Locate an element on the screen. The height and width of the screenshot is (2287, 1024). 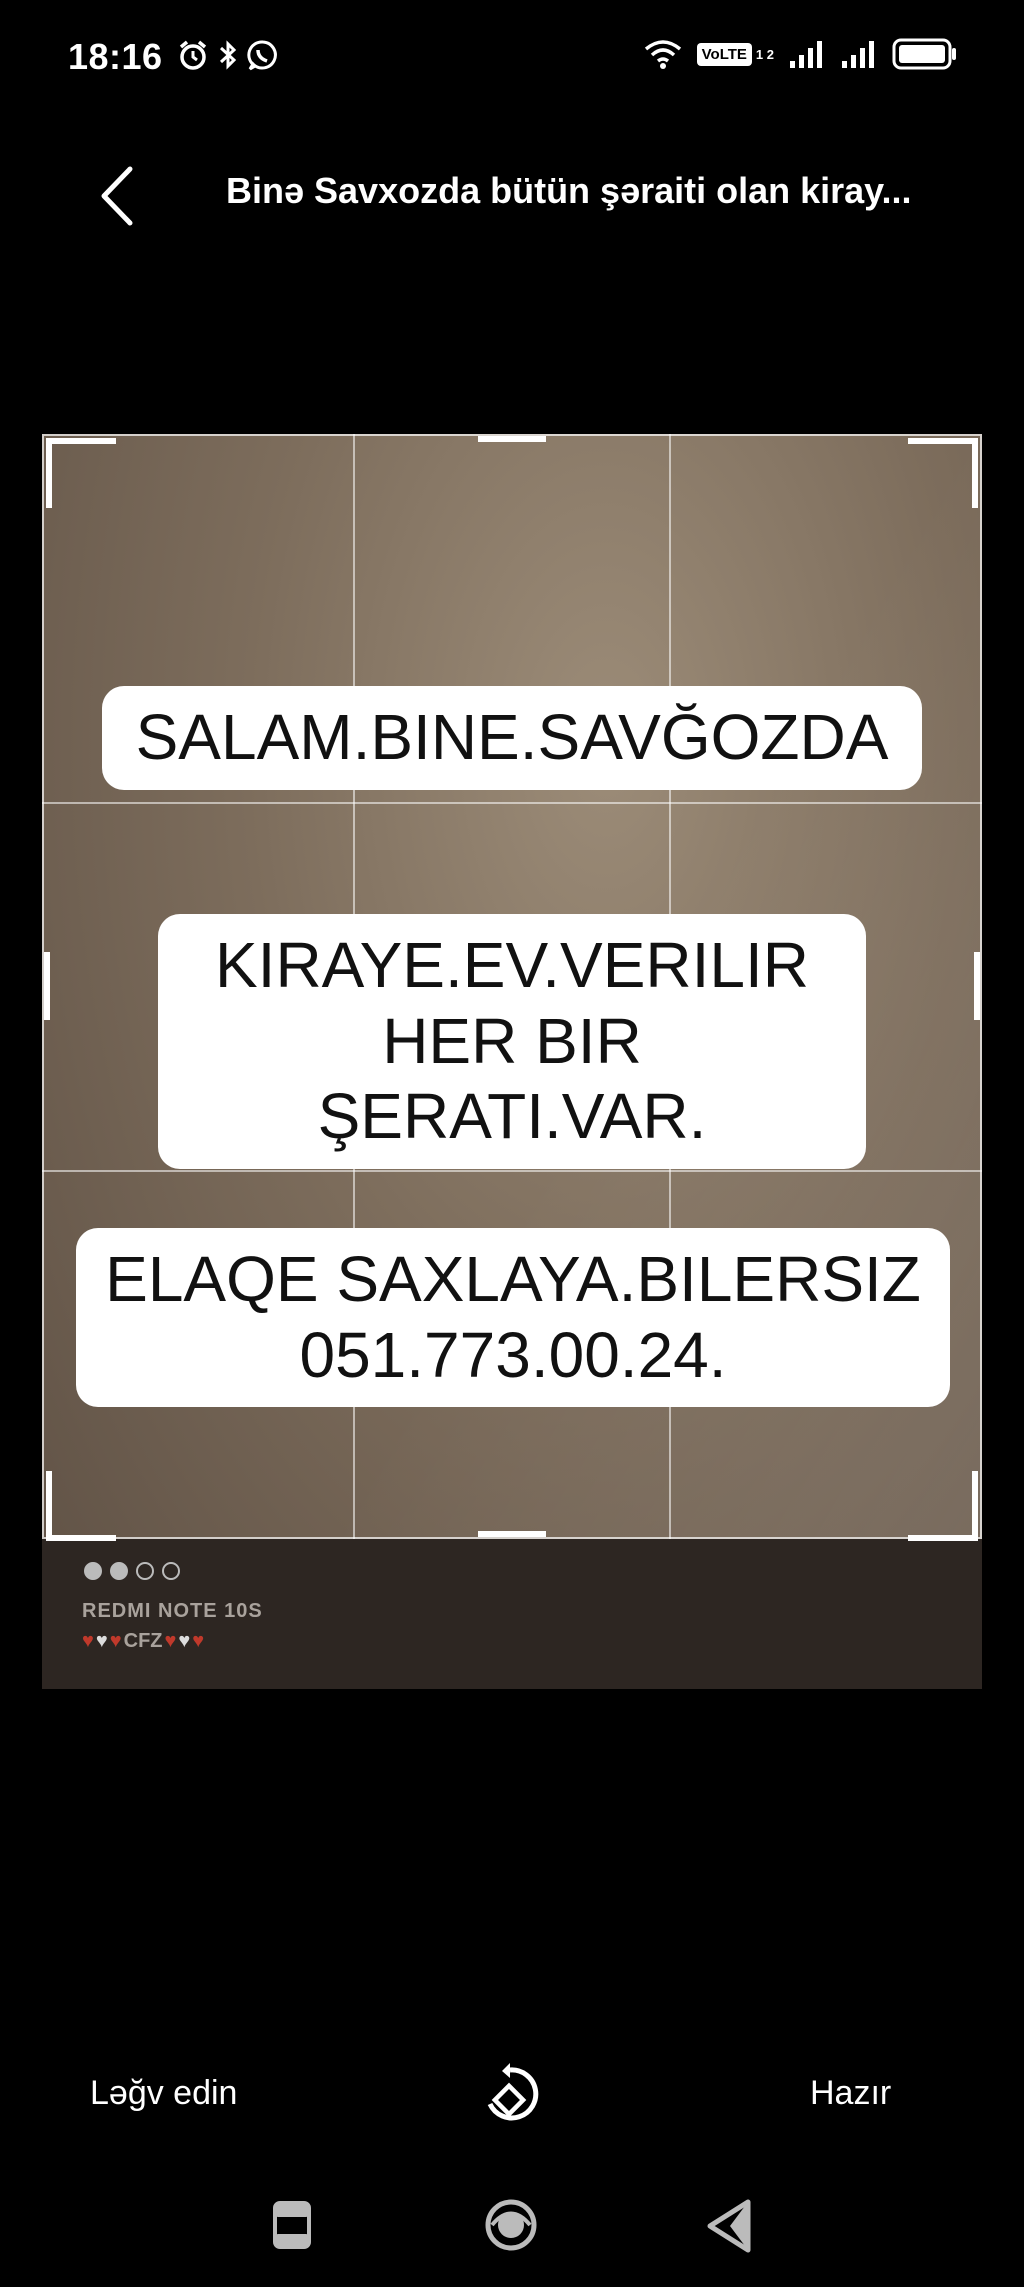
text-note: ELAQE SAXLAYA.BILERSIZ 051.773.00.24. is located at coordinates (513, 1318).